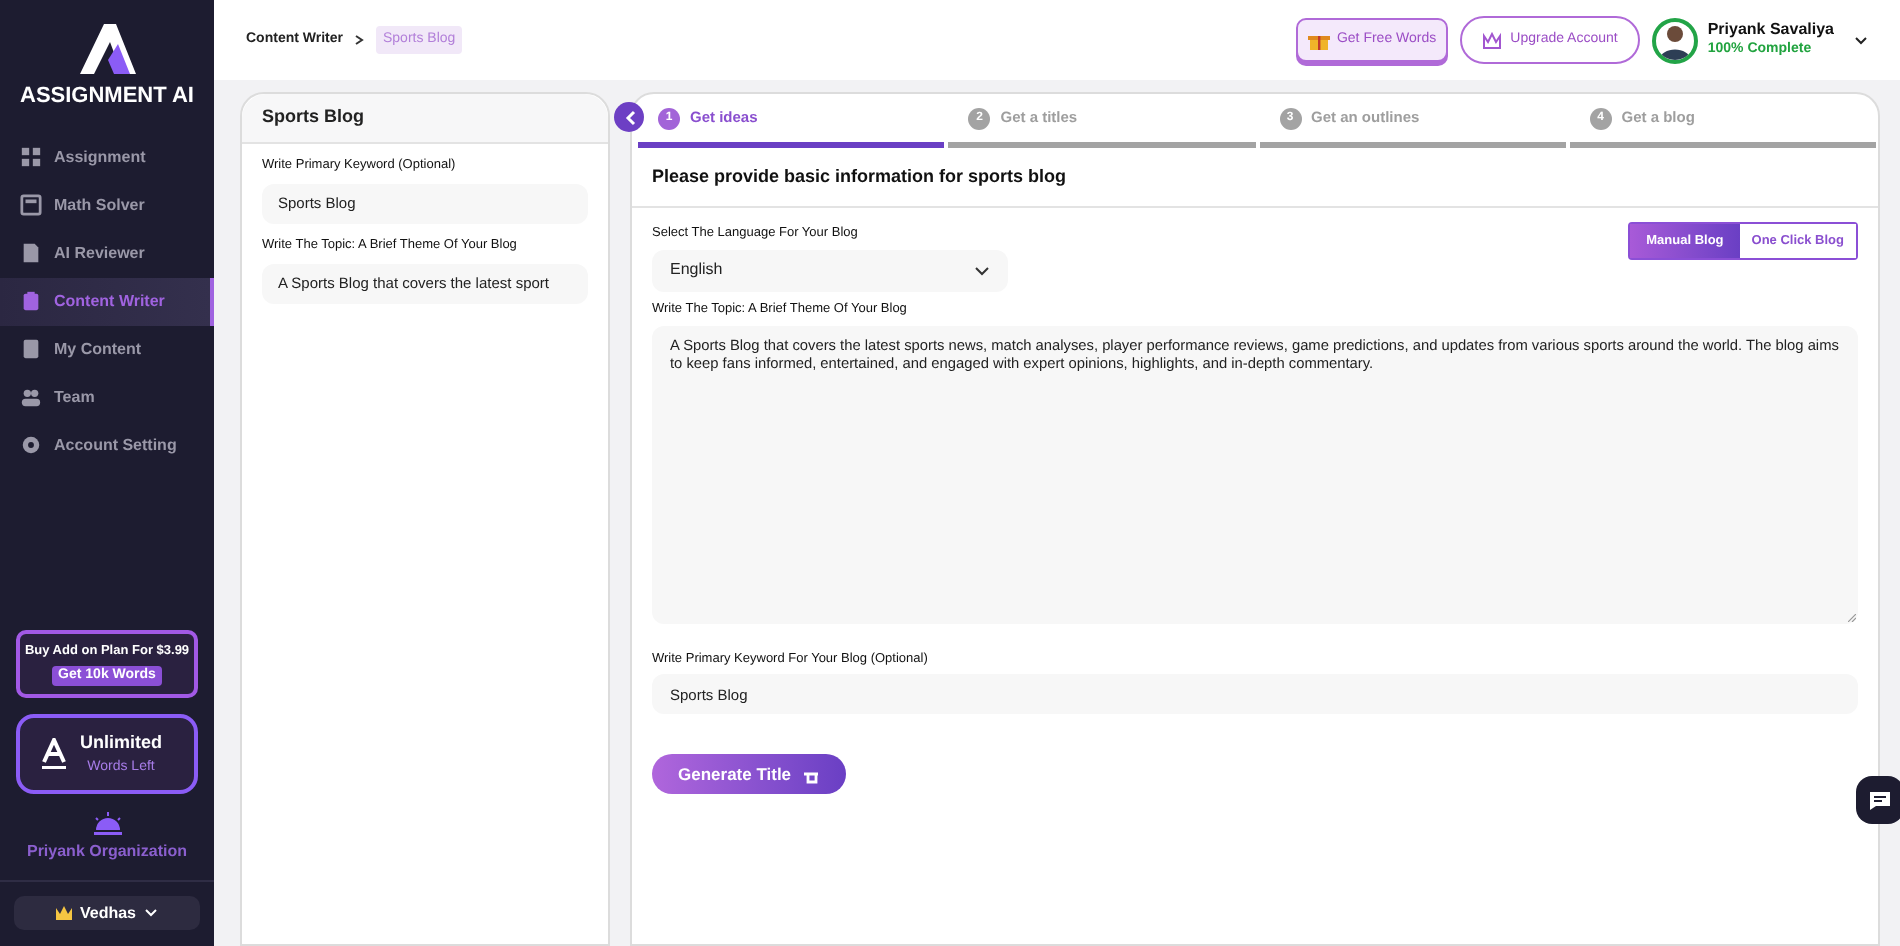 This screenshot has width=1900, height=946. I want to click on brand-name: ASSIGNMENT AI, so click(107, 97).